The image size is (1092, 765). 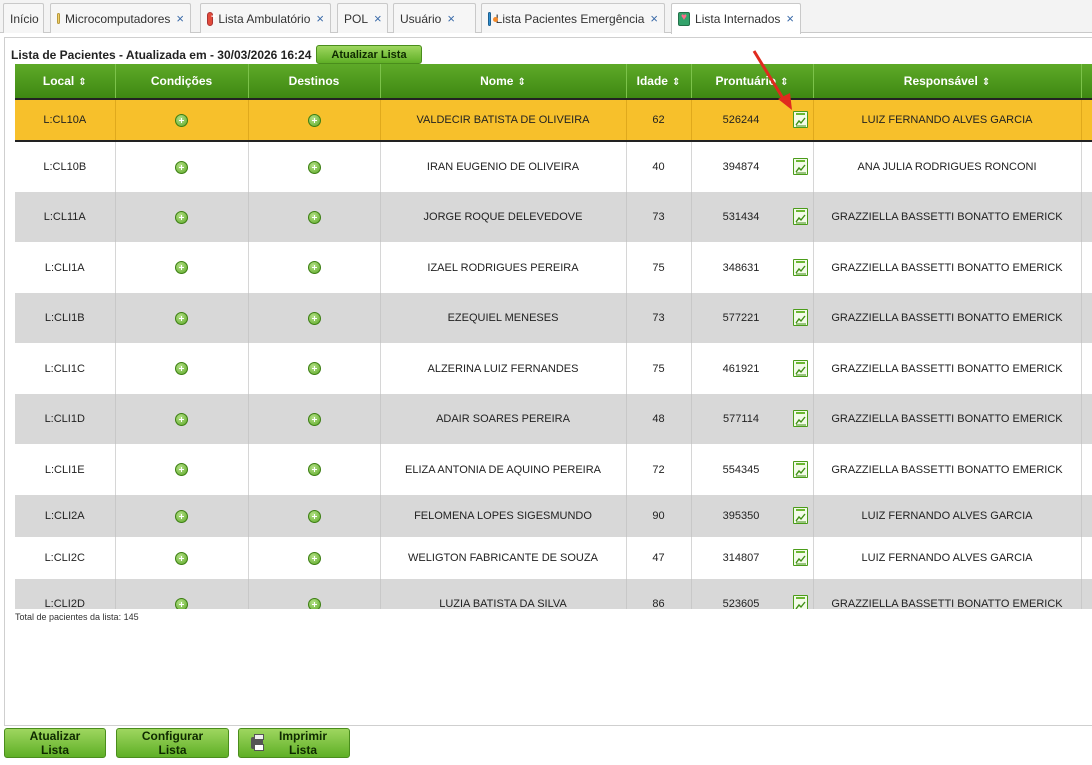 What do you see at coordinates (120, 18) in the screenshot?
I see `tab-microcomputadores: Microcomputadores ×` at bounding box center [120, 18].